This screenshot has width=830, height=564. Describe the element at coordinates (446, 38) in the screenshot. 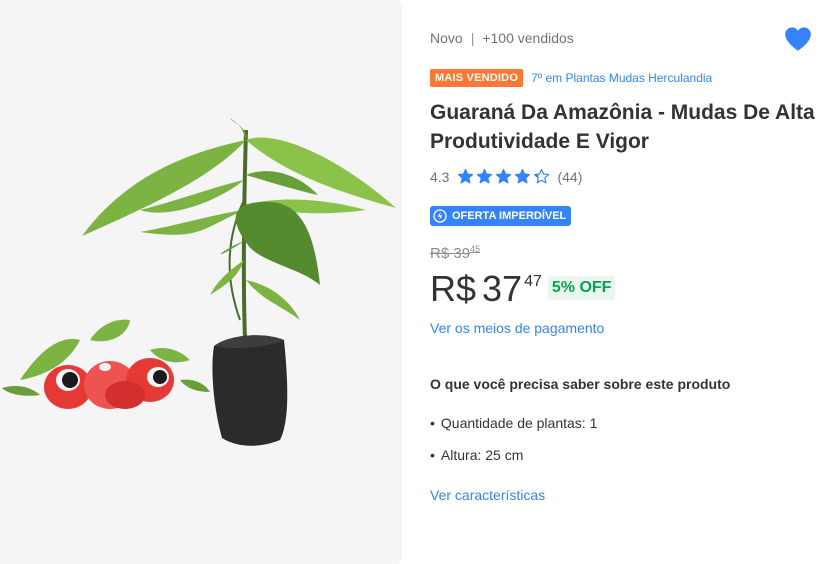

I see `condition-label: Novo` at that location.